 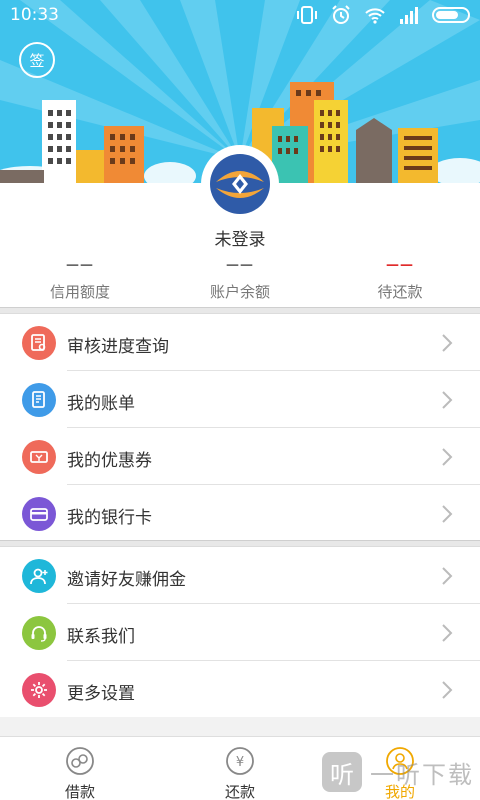 What do you see at coordinates (240, 456) in the screenshot?
I see `menu-item-my-coupons: 我的优惠券` at bounding box center [240, 456].